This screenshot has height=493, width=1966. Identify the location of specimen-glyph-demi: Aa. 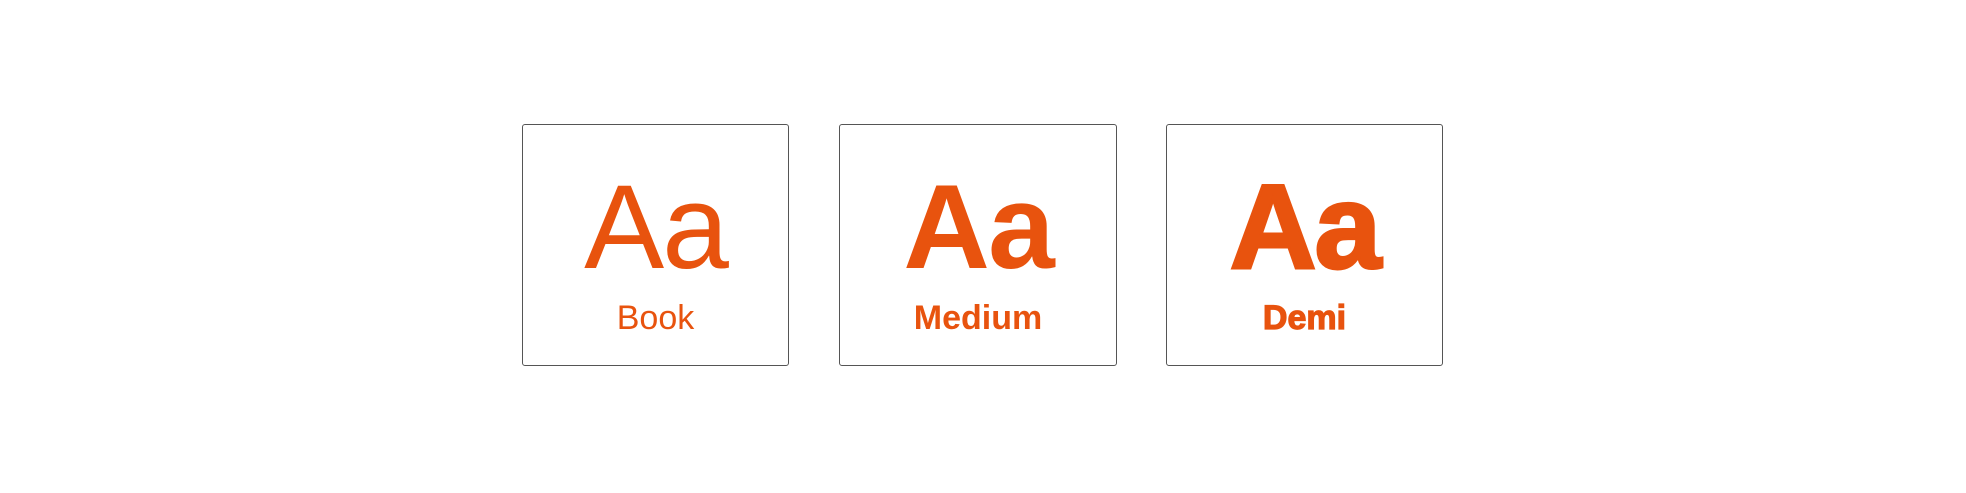
(1305, 227).